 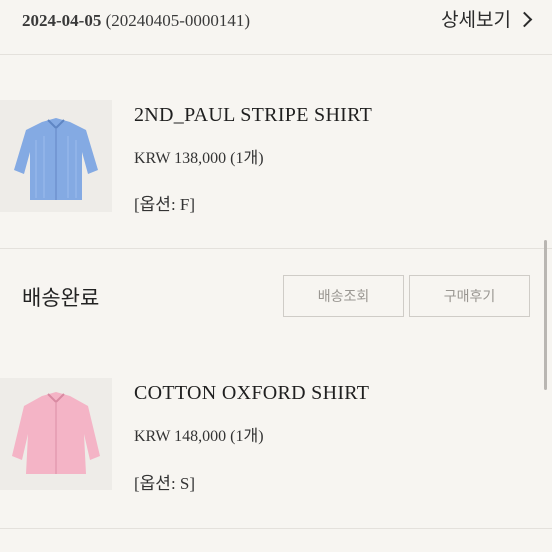 What do you see at coordinates (343, 296) in the screenshot?
I see `track-delivery-button: 배송조회` at bounding box center [343, 296].